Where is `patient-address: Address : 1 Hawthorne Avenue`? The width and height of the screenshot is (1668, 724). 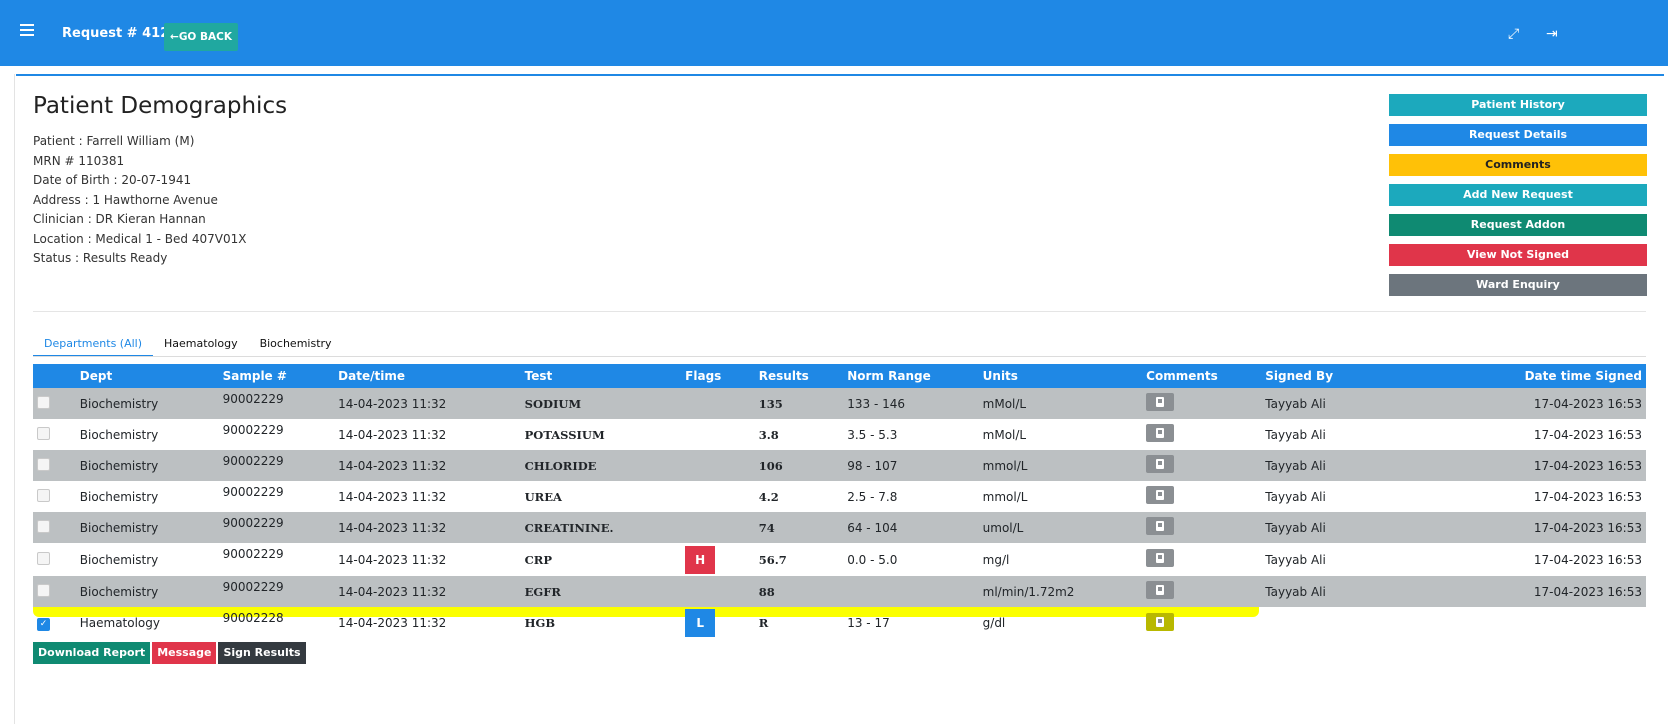
patient-address: Address : 1 Hawthorne Avenue is located at coordinates (125, 199).